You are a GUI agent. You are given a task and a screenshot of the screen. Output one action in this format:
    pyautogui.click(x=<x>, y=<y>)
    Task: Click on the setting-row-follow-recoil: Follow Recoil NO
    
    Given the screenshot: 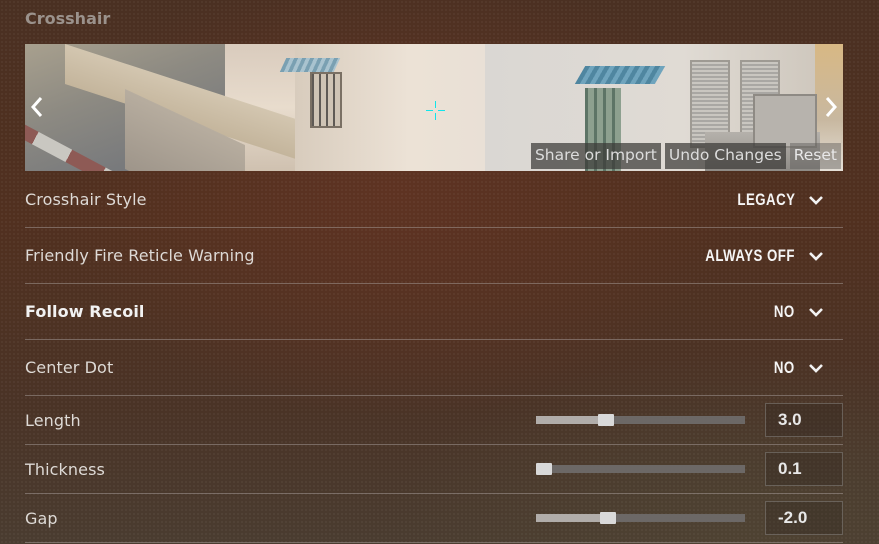 What is the action you would take?
    pyautogui.click(x=434, y=312)
    